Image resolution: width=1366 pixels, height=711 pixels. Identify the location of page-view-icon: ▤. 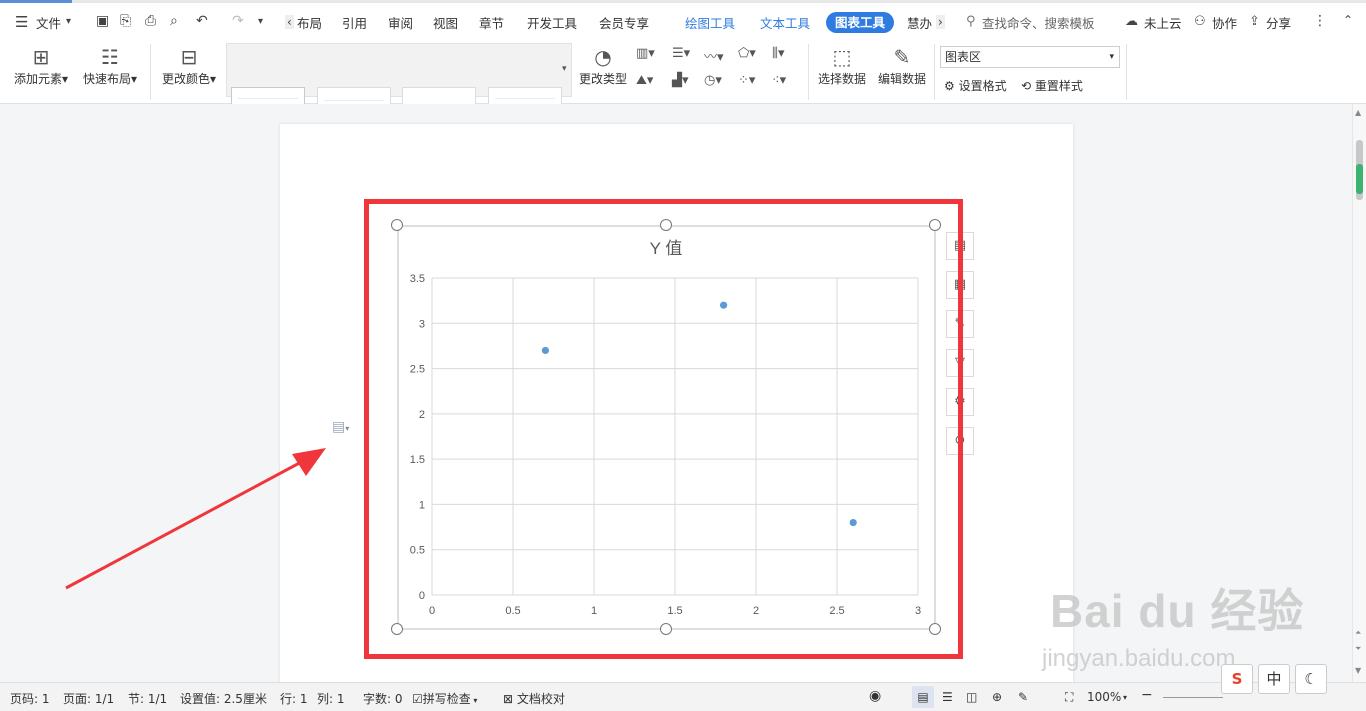
(923, 697).